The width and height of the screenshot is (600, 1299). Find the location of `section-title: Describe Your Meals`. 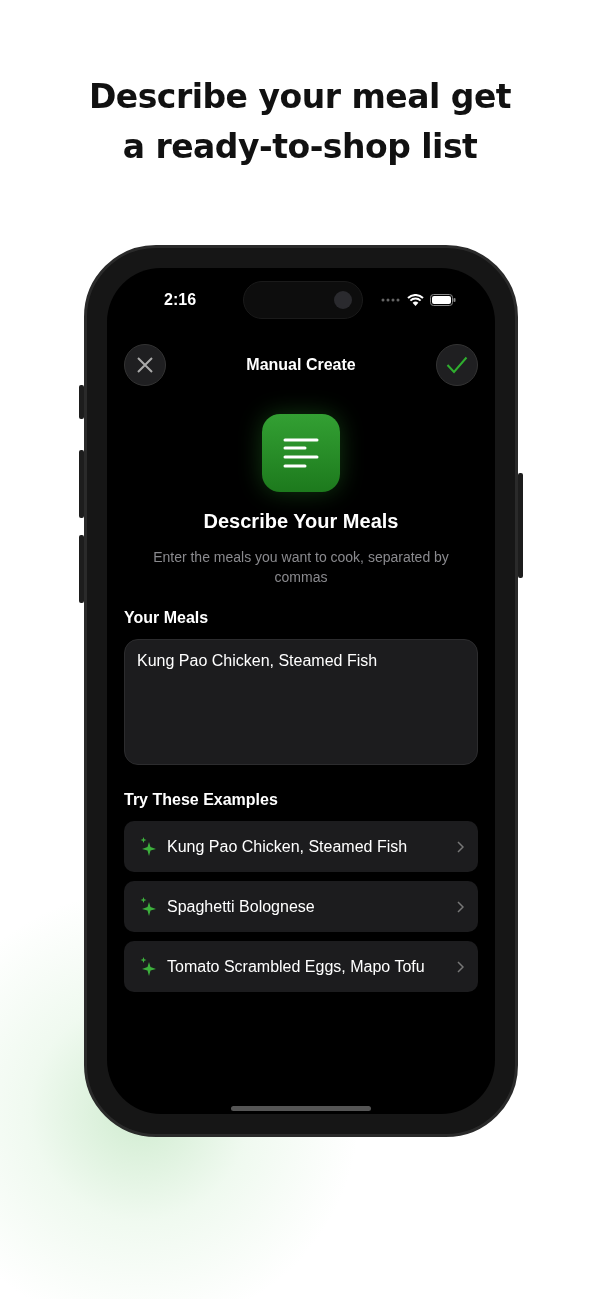

section-title: Describe Your Meals is located at coordinates (301, 521).